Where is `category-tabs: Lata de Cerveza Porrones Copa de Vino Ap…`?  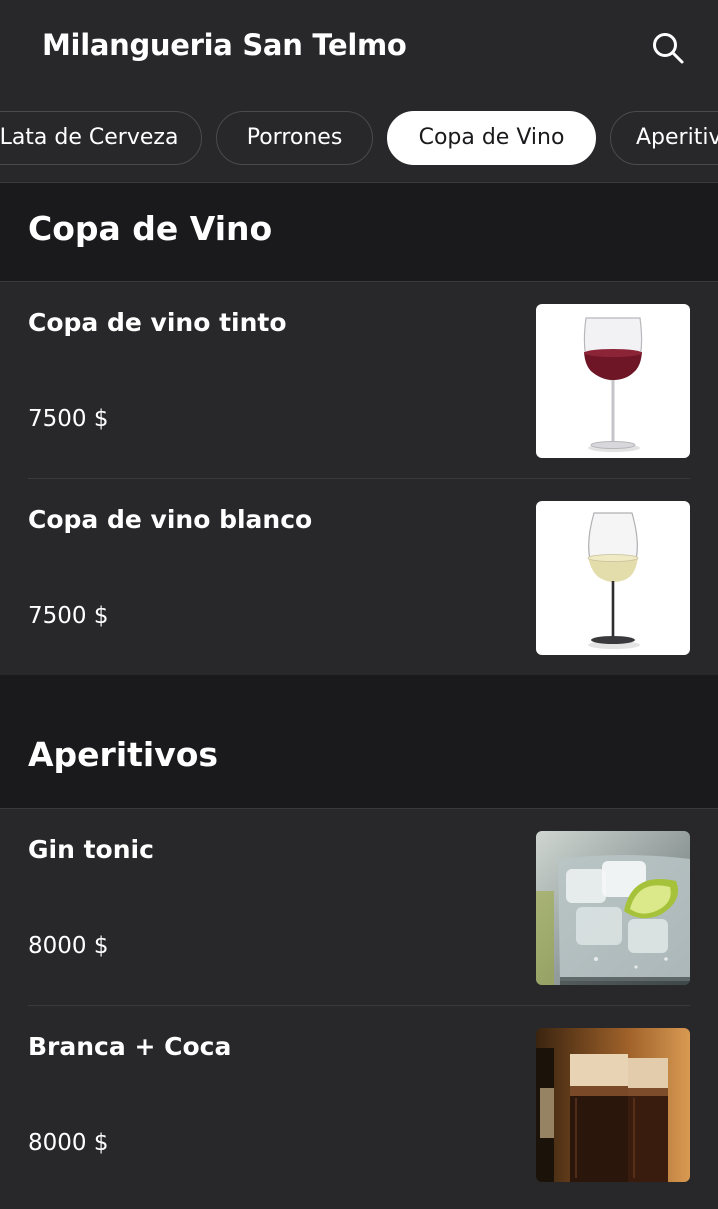
category-tabs: Lata de Cerveza Porrones Copa de Vino Ap… is located at coordinates (359, 139).